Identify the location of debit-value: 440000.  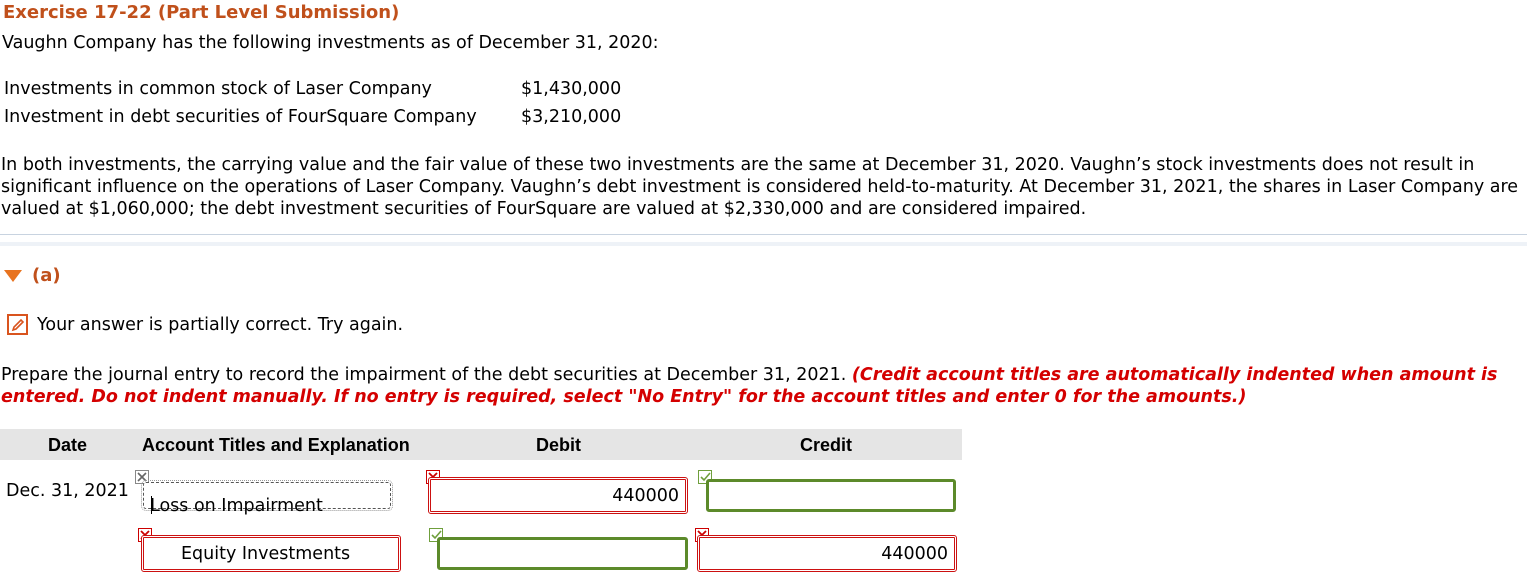
(645, 495).